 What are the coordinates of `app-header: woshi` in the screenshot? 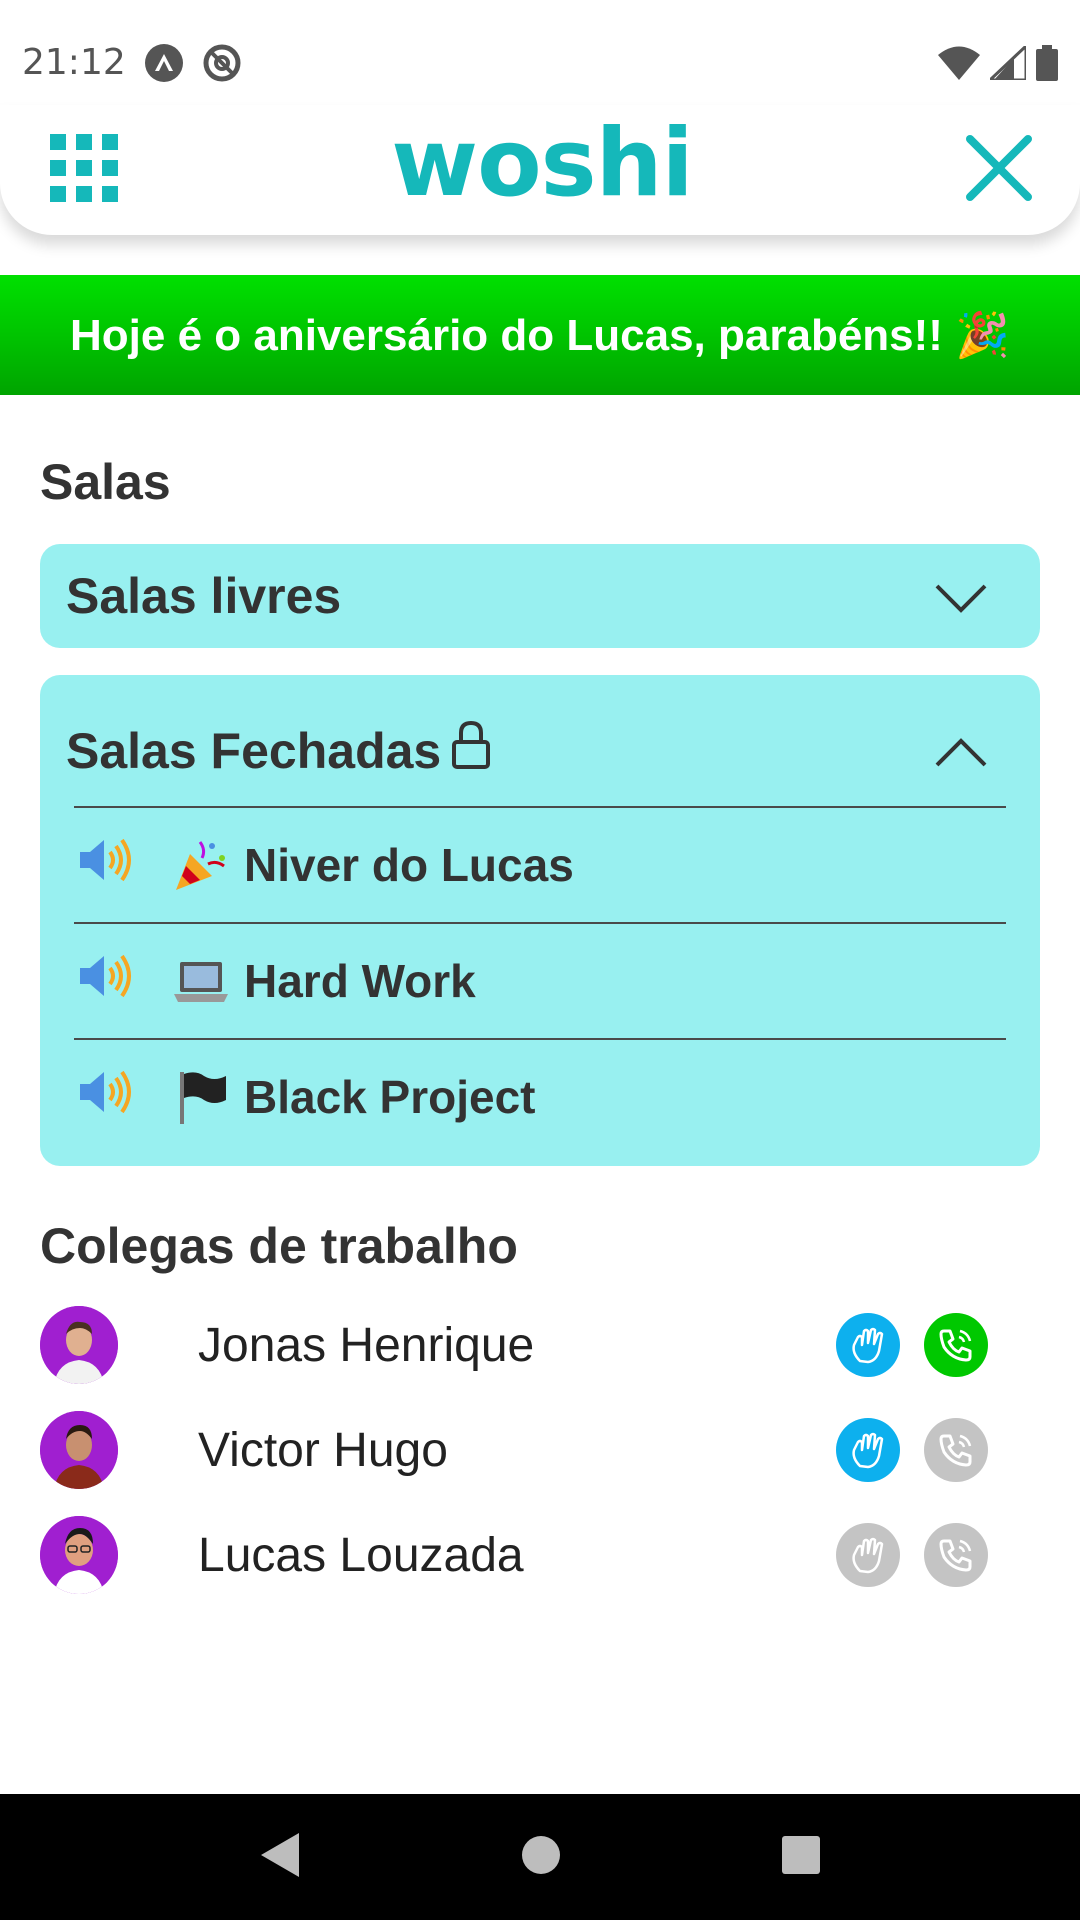 It's located at (540, 170).